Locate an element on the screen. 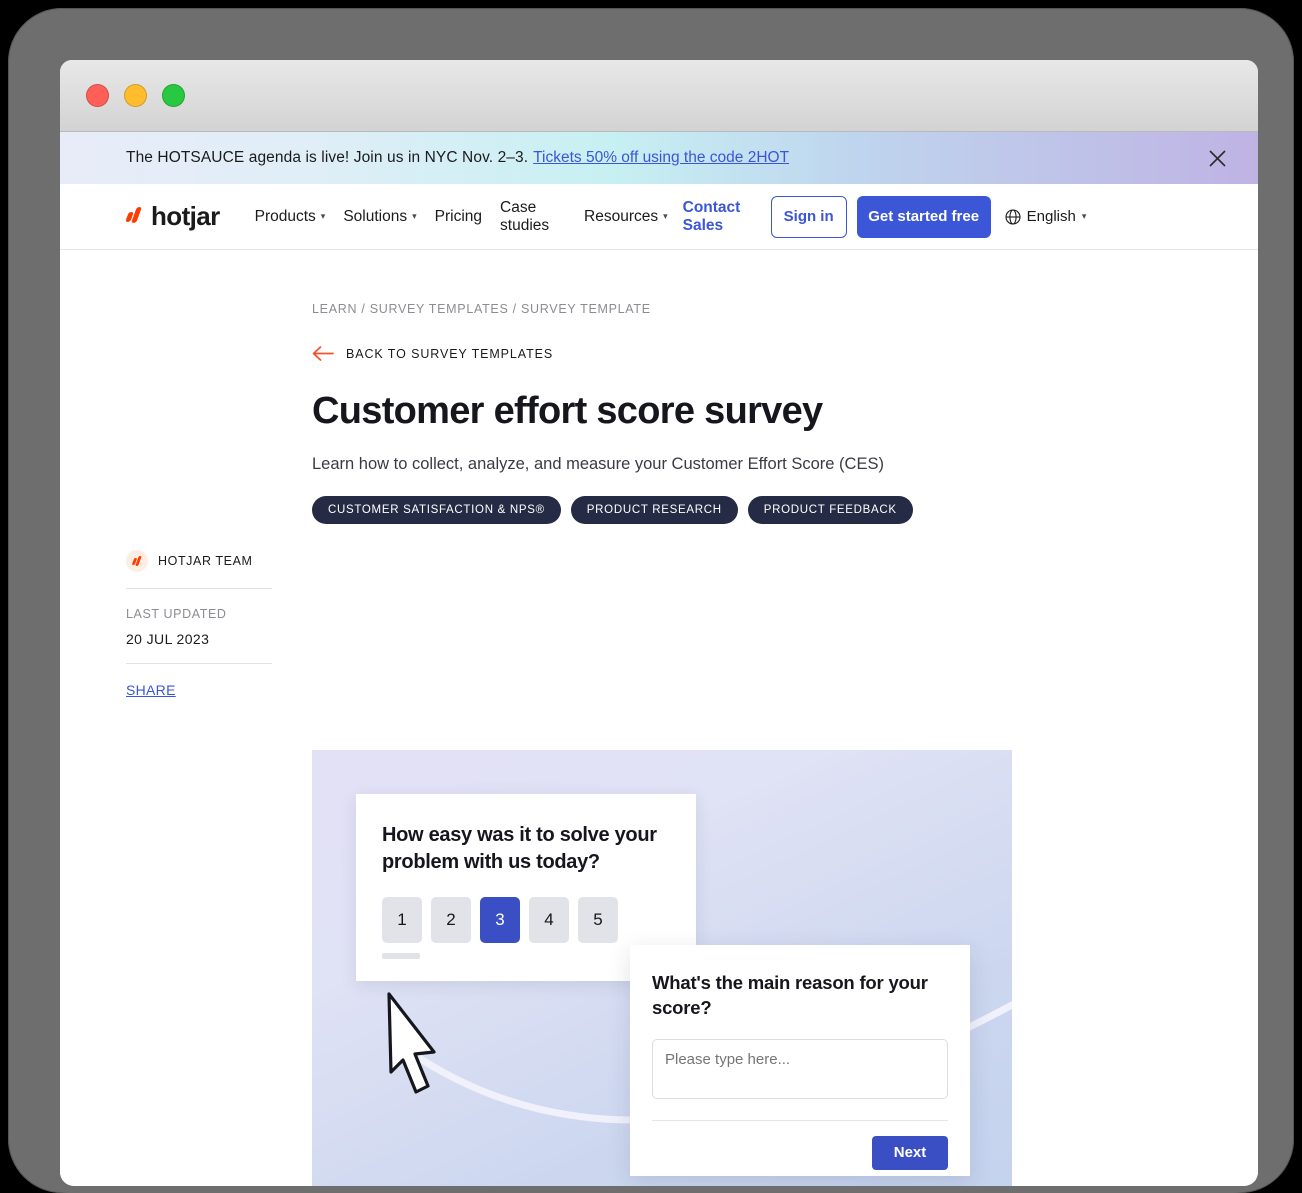 This screenshot has height=1193, width=1302. last-updated-value: 20 JUL 2023 is located at coordinates (168, 639).